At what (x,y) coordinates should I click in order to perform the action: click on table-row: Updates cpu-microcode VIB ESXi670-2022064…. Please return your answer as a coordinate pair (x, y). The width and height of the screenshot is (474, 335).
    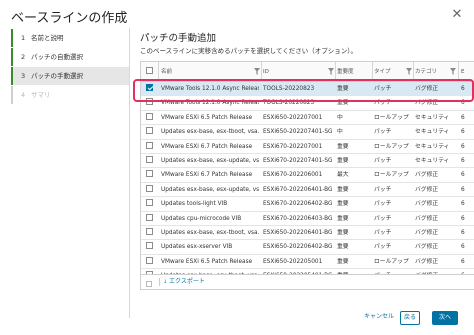
    Looking at the image, I should click on (307, 219).